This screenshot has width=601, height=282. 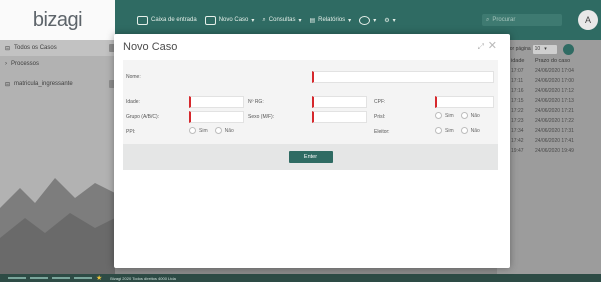 I want to click on nav-inbox: Caixa de entrada, so click(x=167, y=20).